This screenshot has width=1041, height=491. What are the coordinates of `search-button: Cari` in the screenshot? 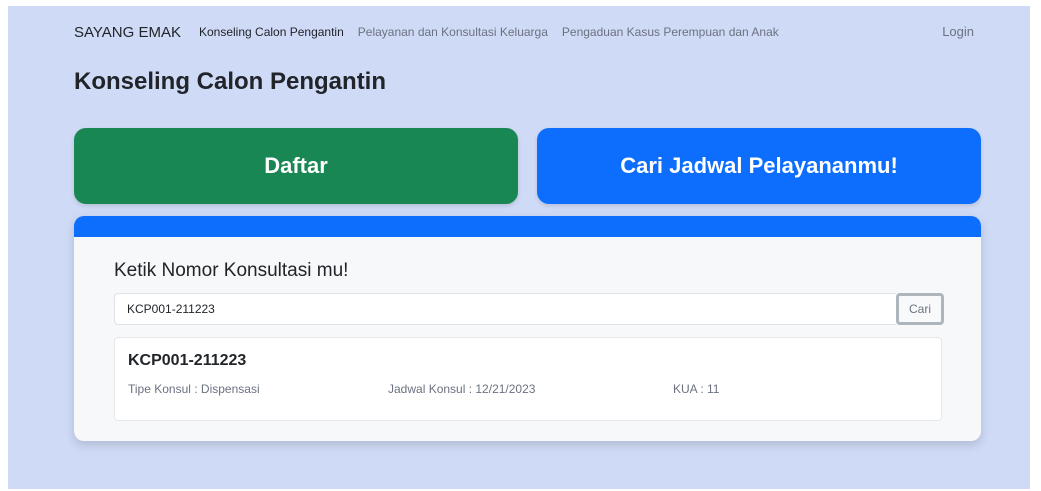 It's located at (920, 309).